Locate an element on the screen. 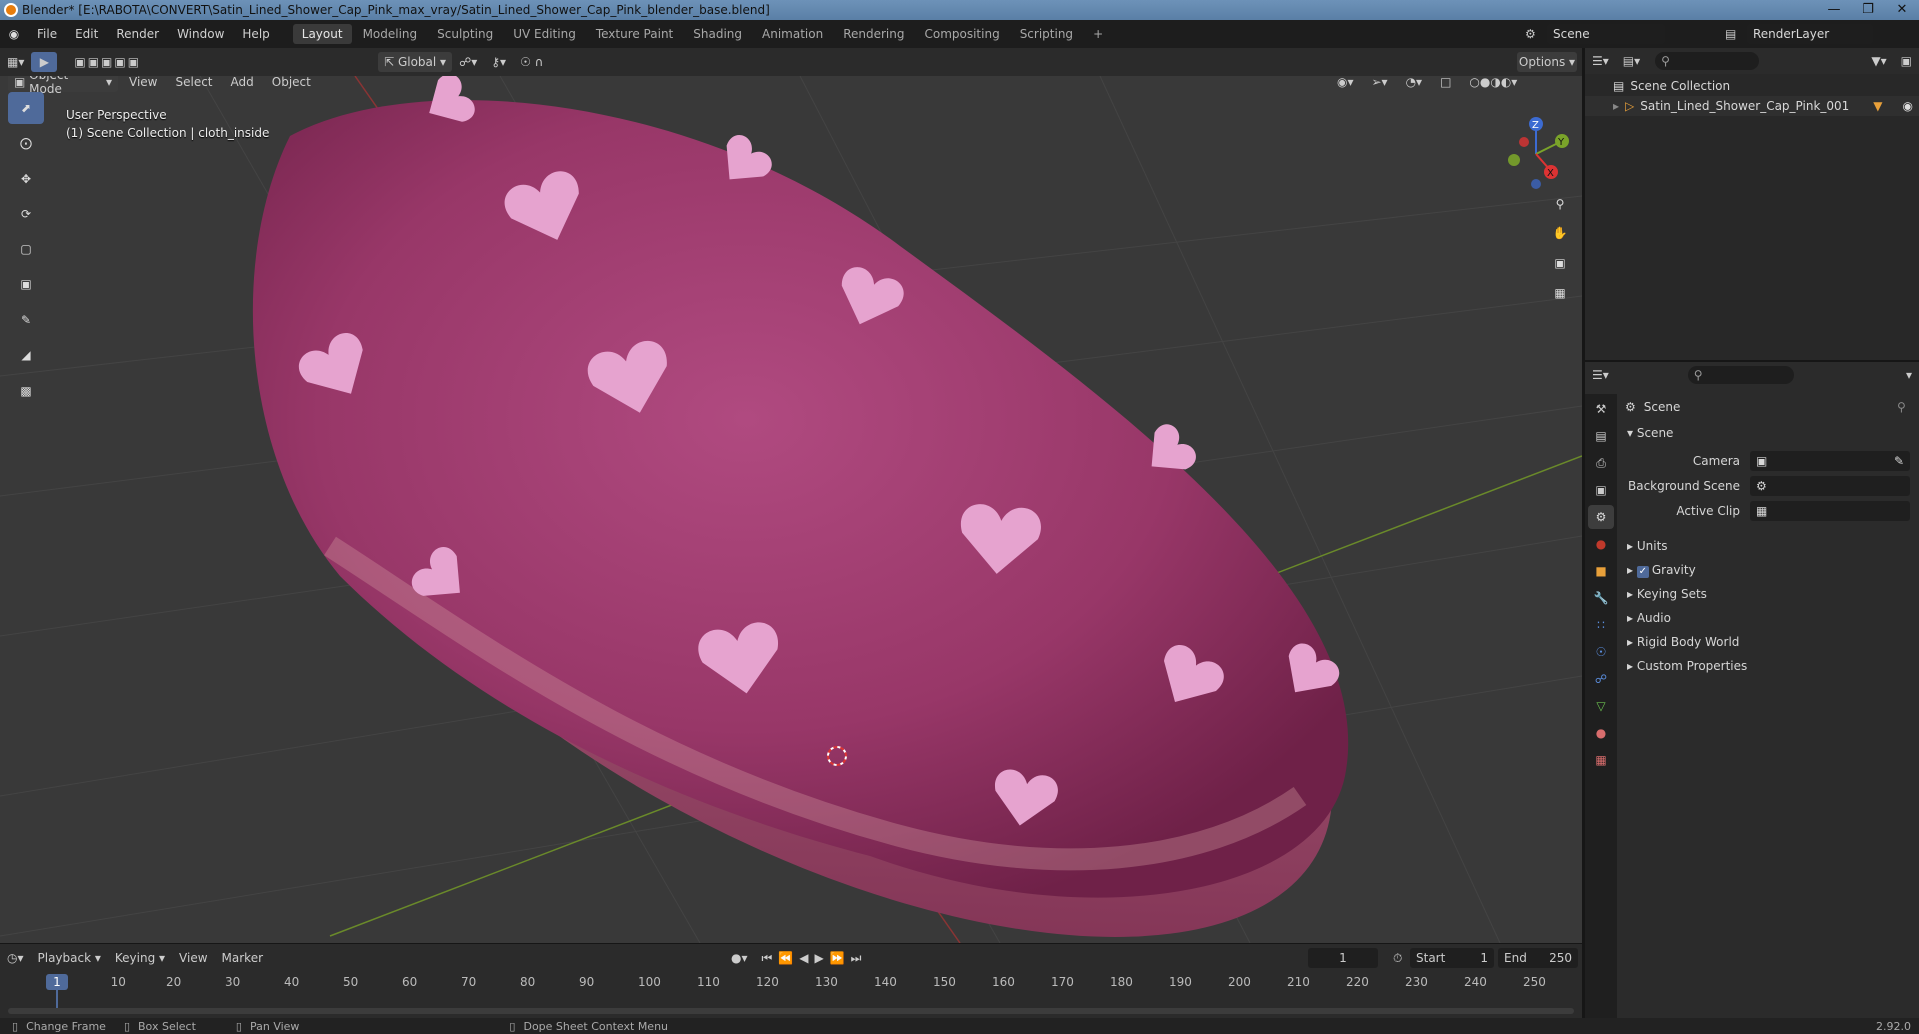 This screenshot has width=1919, height=1034. properties-editor-type-icon: ☰▾ is located at coordinates (1600, 375).